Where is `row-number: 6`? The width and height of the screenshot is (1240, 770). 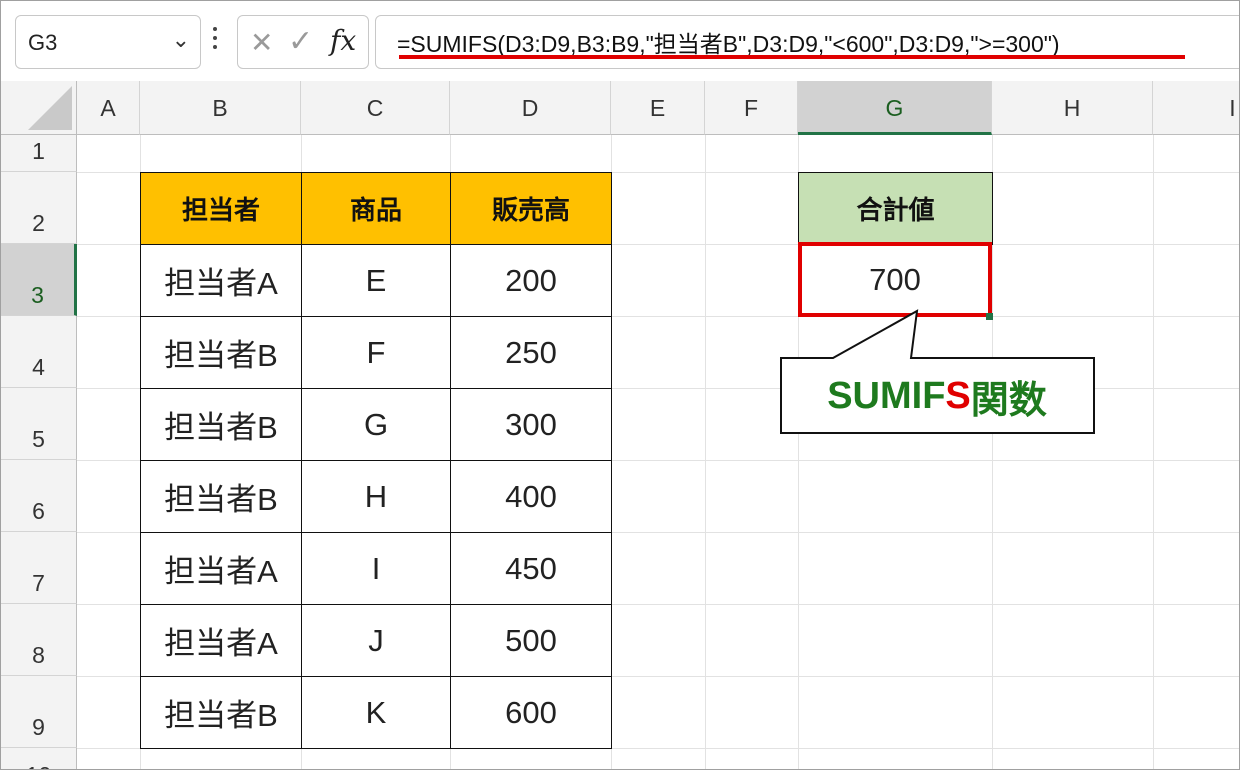
row-number: 6 is located at coordinates (38, 511).